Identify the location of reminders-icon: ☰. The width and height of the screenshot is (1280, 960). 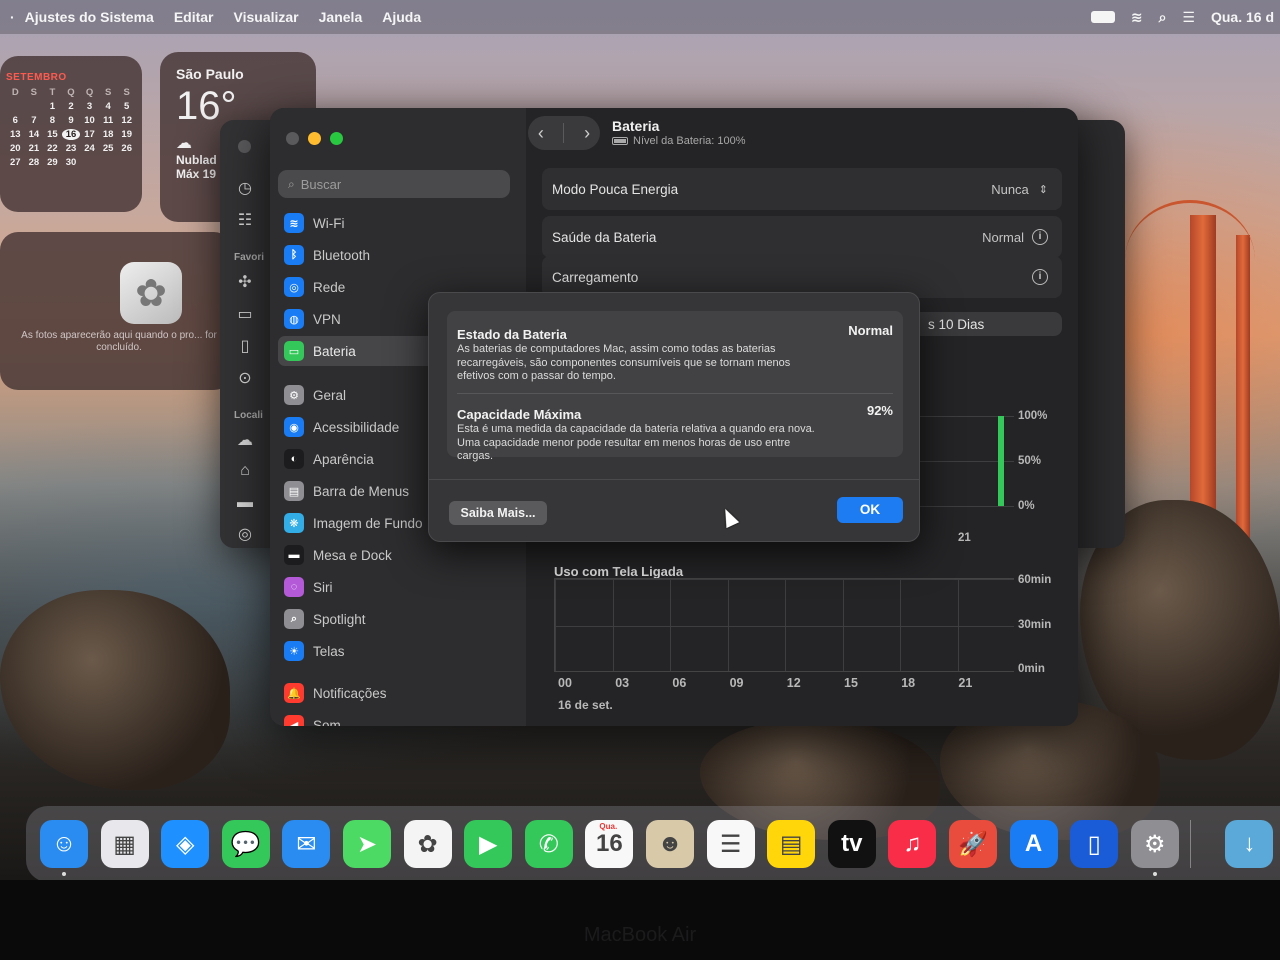
(730, 844).